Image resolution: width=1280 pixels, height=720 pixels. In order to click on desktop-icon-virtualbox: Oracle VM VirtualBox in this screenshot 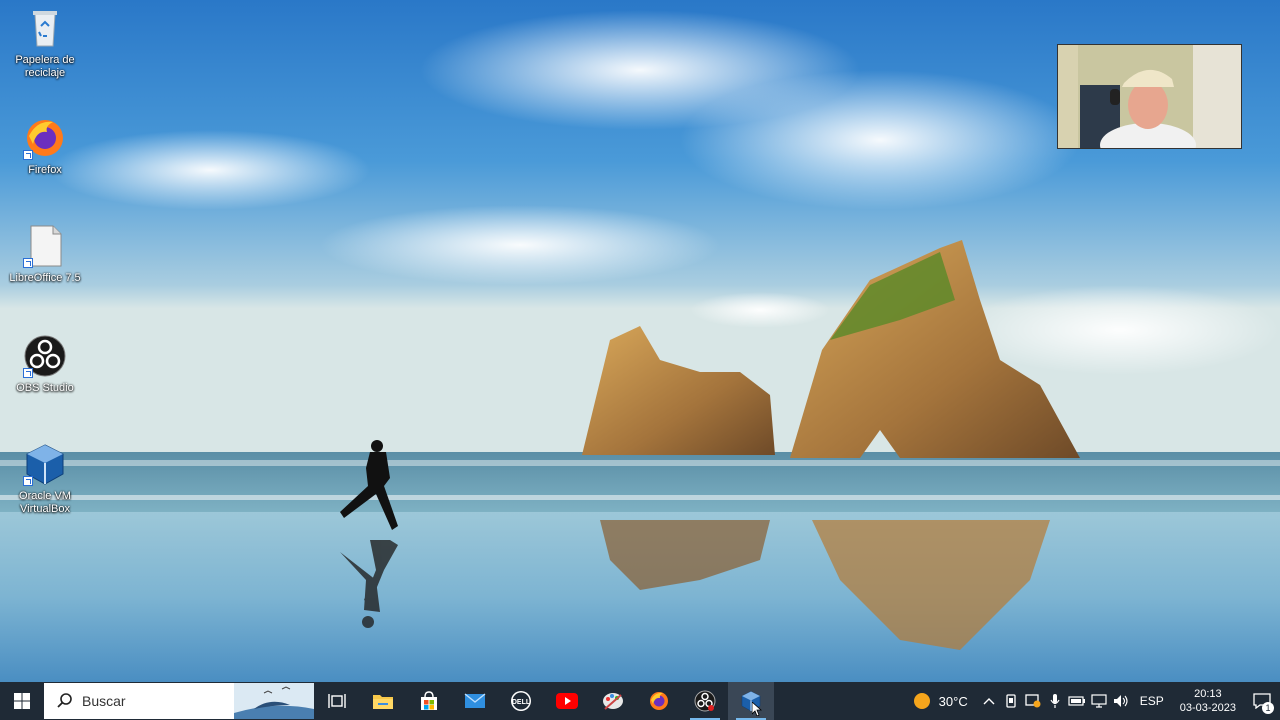, I will do `click(45, 479)`.